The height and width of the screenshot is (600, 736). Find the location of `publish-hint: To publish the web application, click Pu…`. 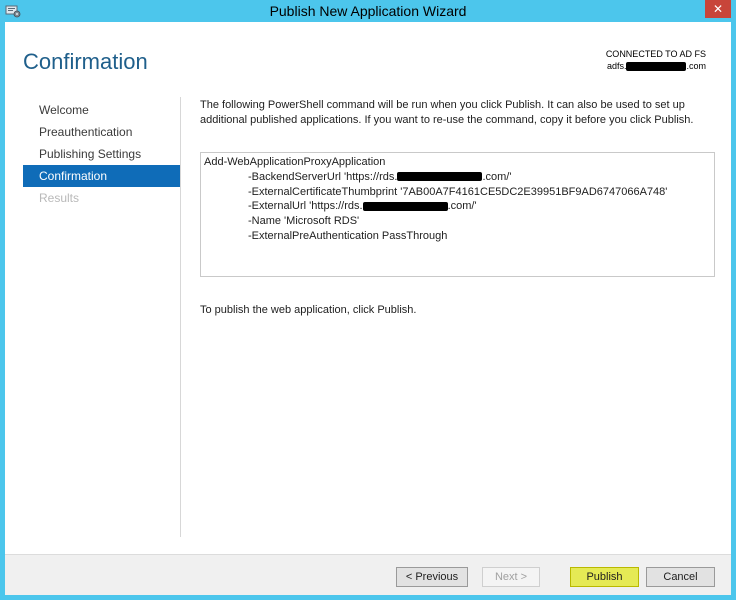

publish-hint: To publish the web application, click Pu… is located at coordinates (308, 310).